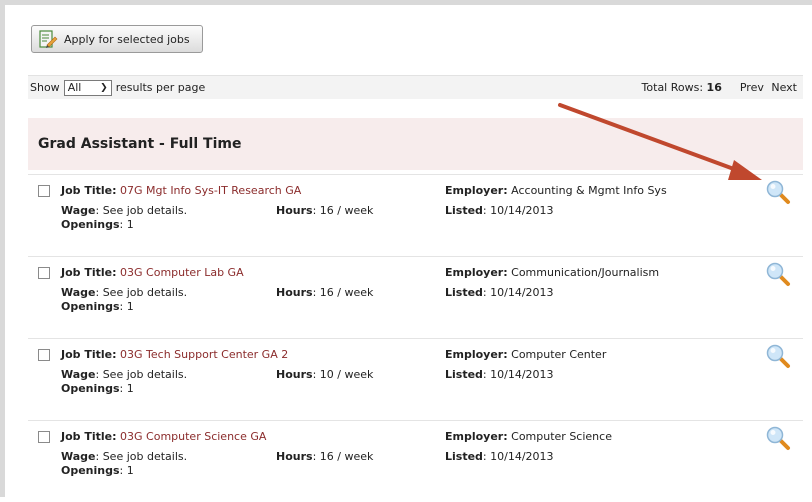 Image resolution: width=812 pixels, height=502 pixels. Describe the element at coordinates (672, 87) in the screenshot. I see `total-rows-label: Total Rows:` at that location.